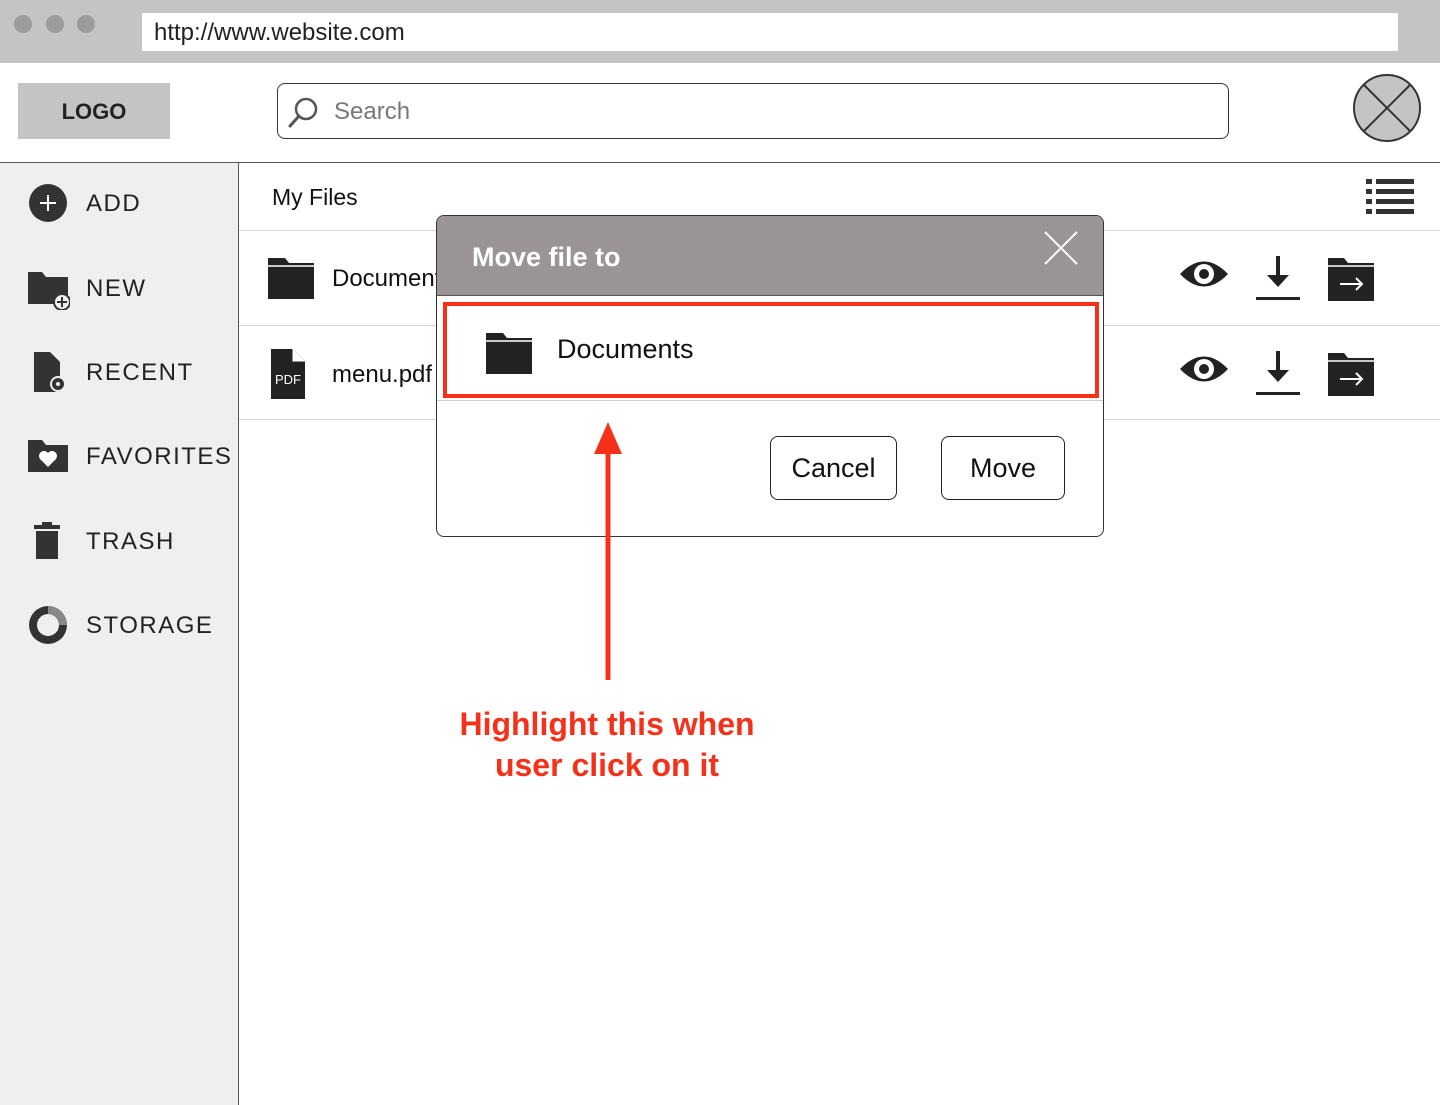 The height and width of the screenshot is (1105, 1440). Describe the element at coordinates (315, 197) in the screenshot. I see `page-title: My Files` at that location.